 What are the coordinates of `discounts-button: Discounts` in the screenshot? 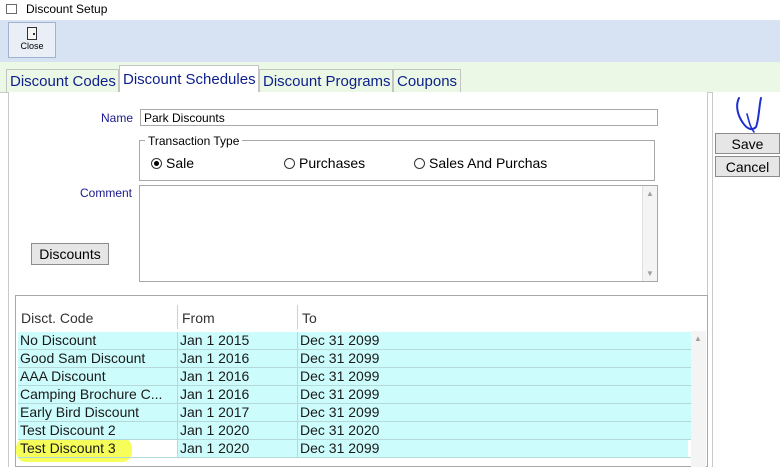 It's located at (70, 254).